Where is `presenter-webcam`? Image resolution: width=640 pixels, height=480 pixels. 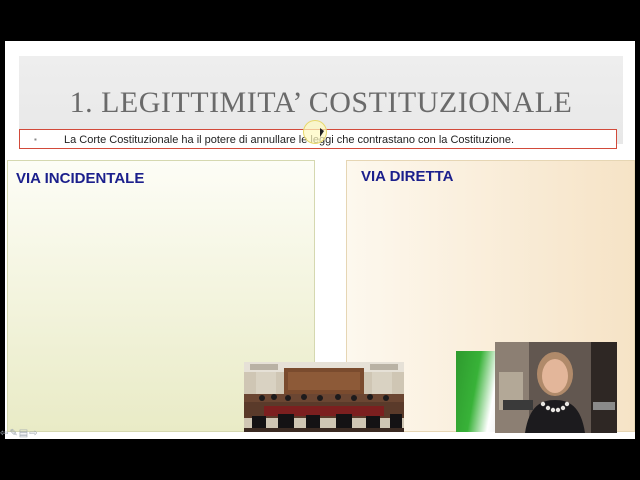
presenter-webcam is located at coordinates (556, 387).